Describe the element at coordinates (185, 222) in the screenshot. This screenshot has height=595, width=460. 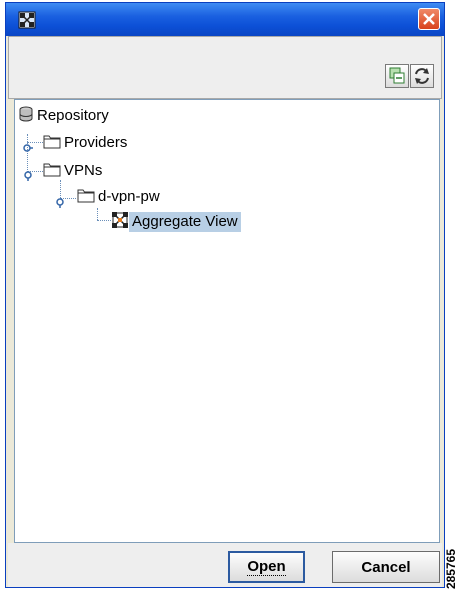
I see `tree-node-label: Aggregate View` at that location.